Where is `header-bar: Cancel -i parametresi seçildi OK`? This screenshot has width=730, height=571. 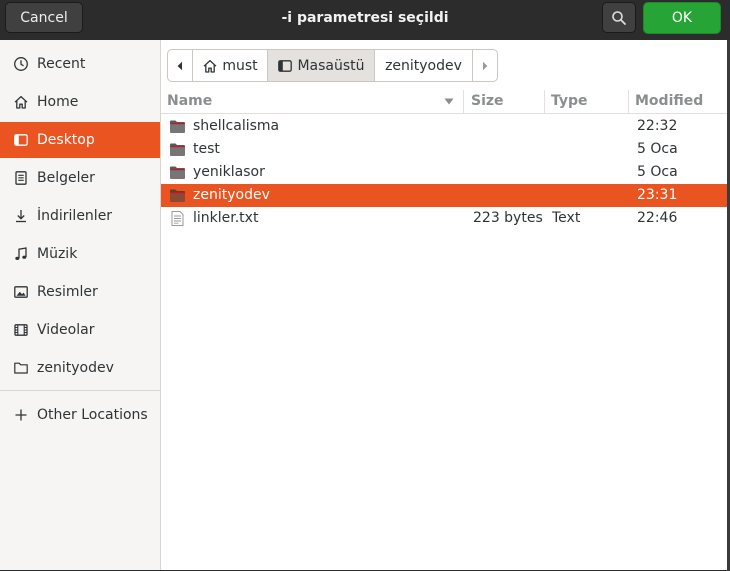 header-bar: Cancel -i parametresi seçildi OK is located at coordinates (365, 20).